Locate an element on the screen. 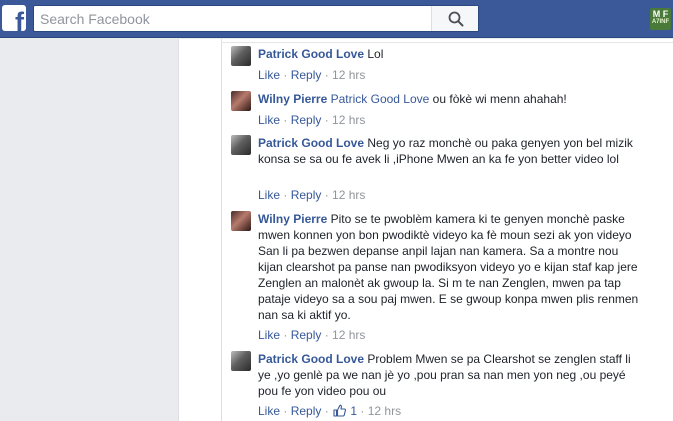 The image size is (673, 421). comment-text: ou fòkè wi menn ahahah! is located at coordinates (499, 99).